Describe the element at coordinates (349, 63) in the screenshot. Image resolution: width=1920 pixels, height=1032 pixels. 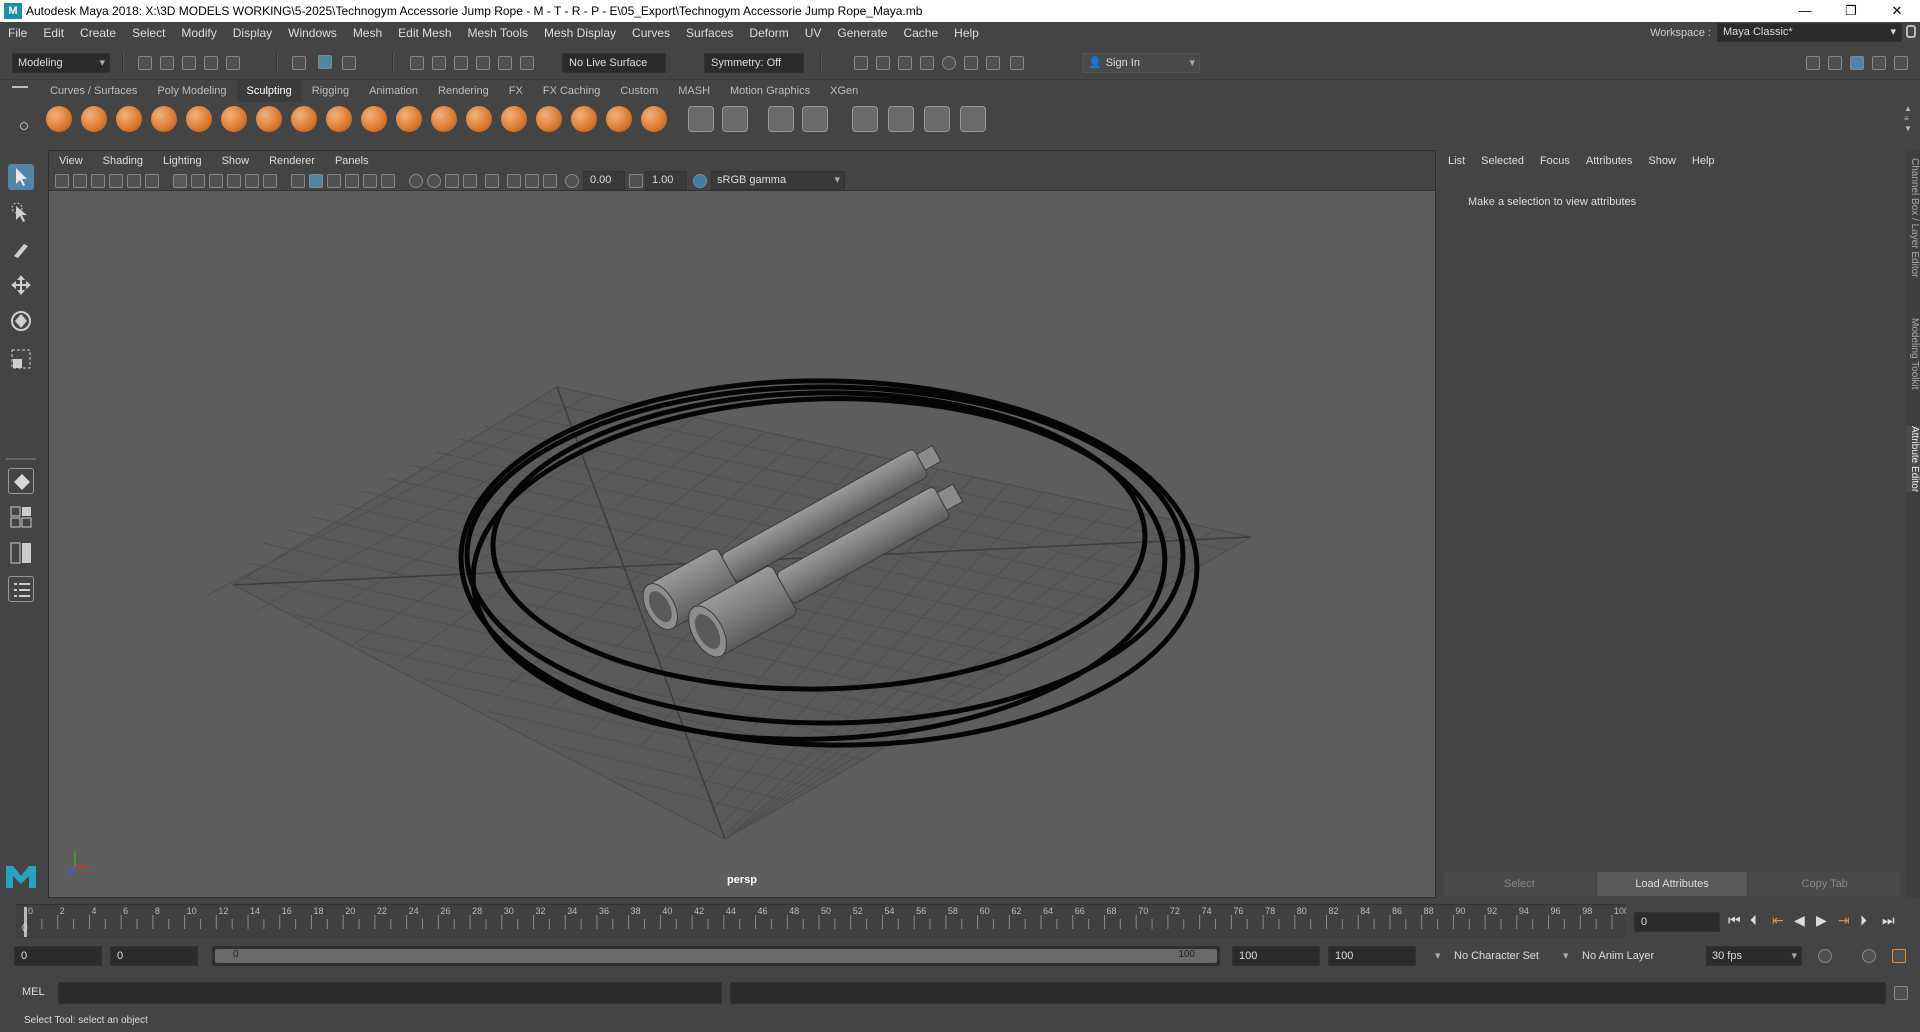
I see `select-component-icon` at that location.